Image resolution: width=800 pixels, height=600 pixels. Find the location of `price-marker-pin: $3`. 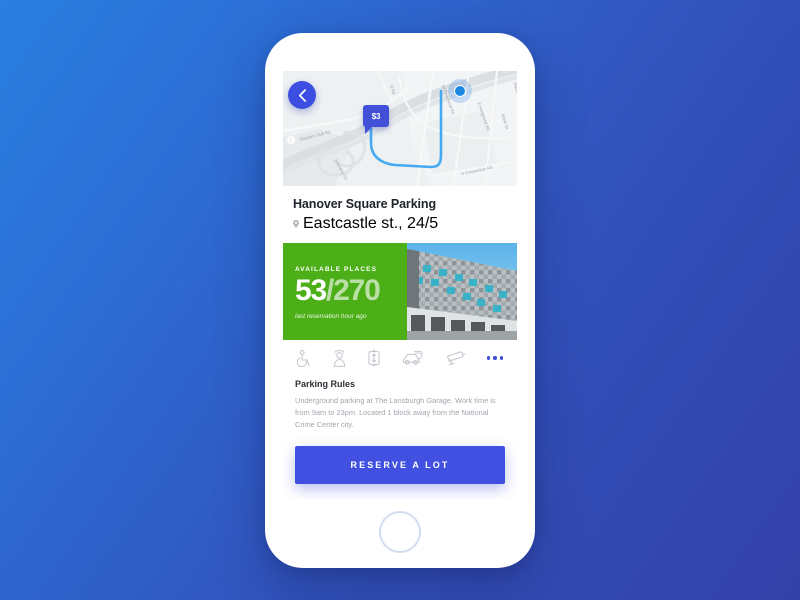

price-marker-pin: $3 is located at coordinates (376, 119).